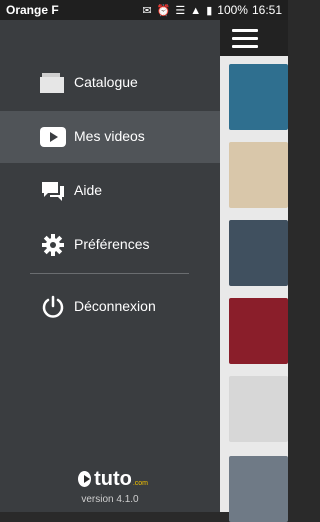 The height and width of the screenshot is (522, 320). What do you see at coordinates (53, 307) in the screenshot?
I see `power-icon` at bounding box center [53, 307].